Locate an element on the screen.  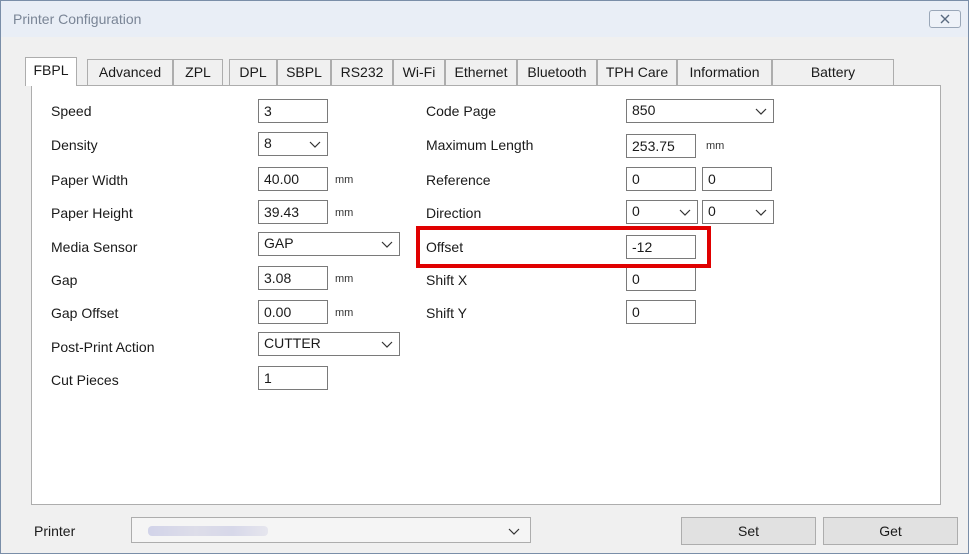
gap-unit: mm is located at coordinates (344, 279).